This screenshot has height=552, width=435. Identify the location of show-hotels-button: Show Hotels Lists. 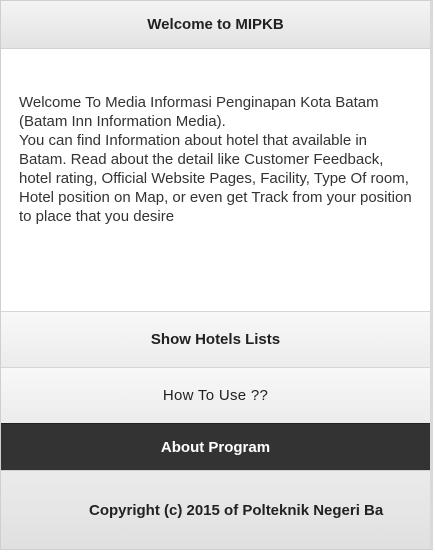
(215, 339).